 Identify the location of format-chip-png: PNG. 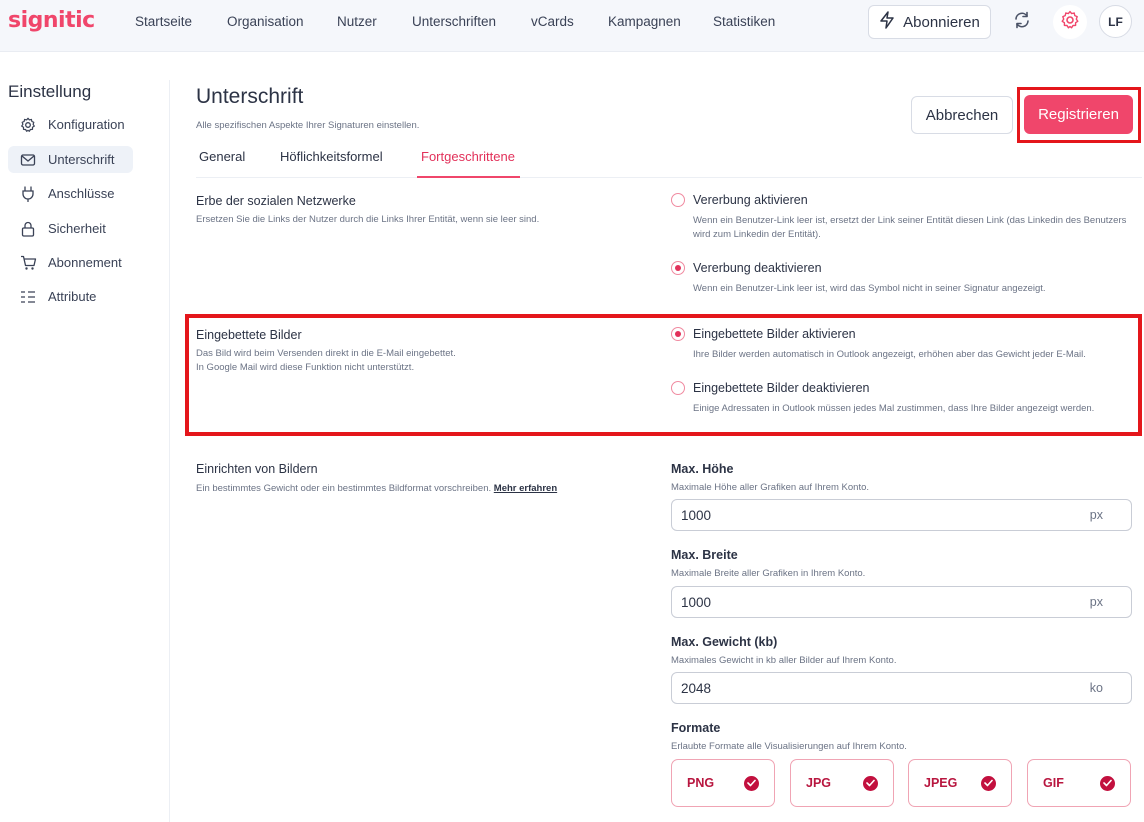
(723, 783).